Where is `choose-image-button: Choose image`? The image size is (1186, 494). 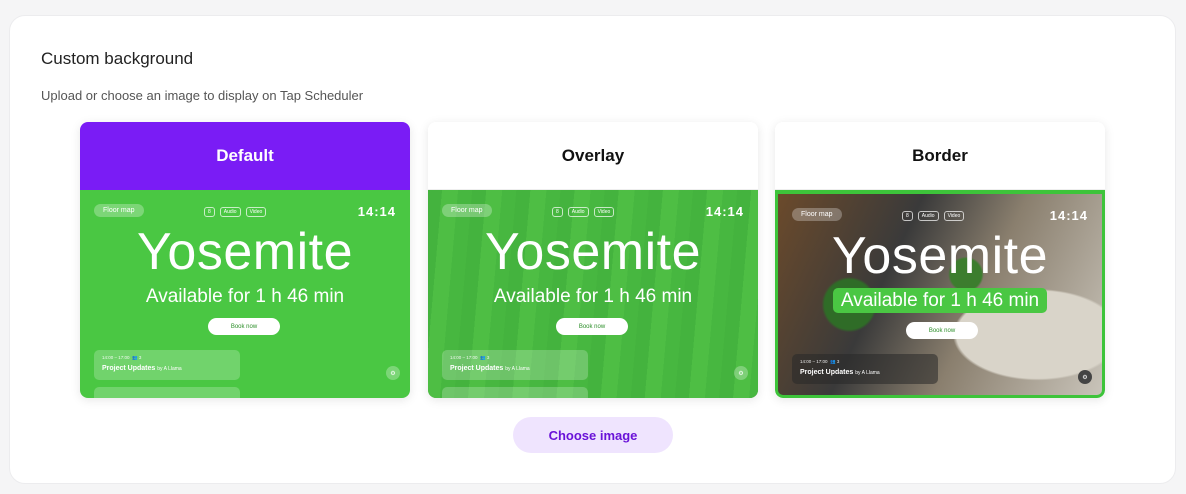
choose-image-button: Choose image is located at coordinates (593, 435).